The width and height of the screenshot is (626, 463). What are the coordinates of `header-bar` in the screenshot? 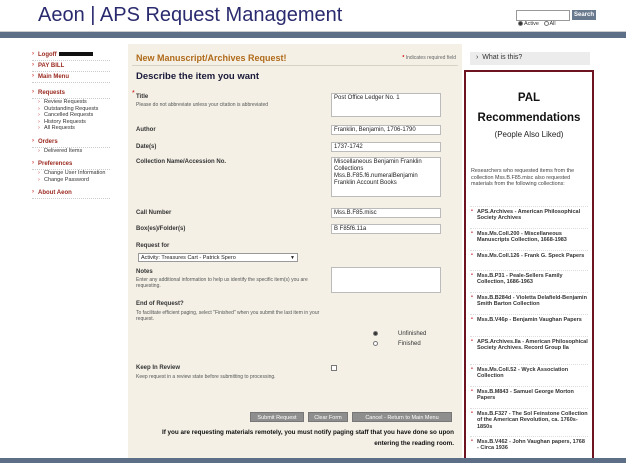 It's located at (313, 35).